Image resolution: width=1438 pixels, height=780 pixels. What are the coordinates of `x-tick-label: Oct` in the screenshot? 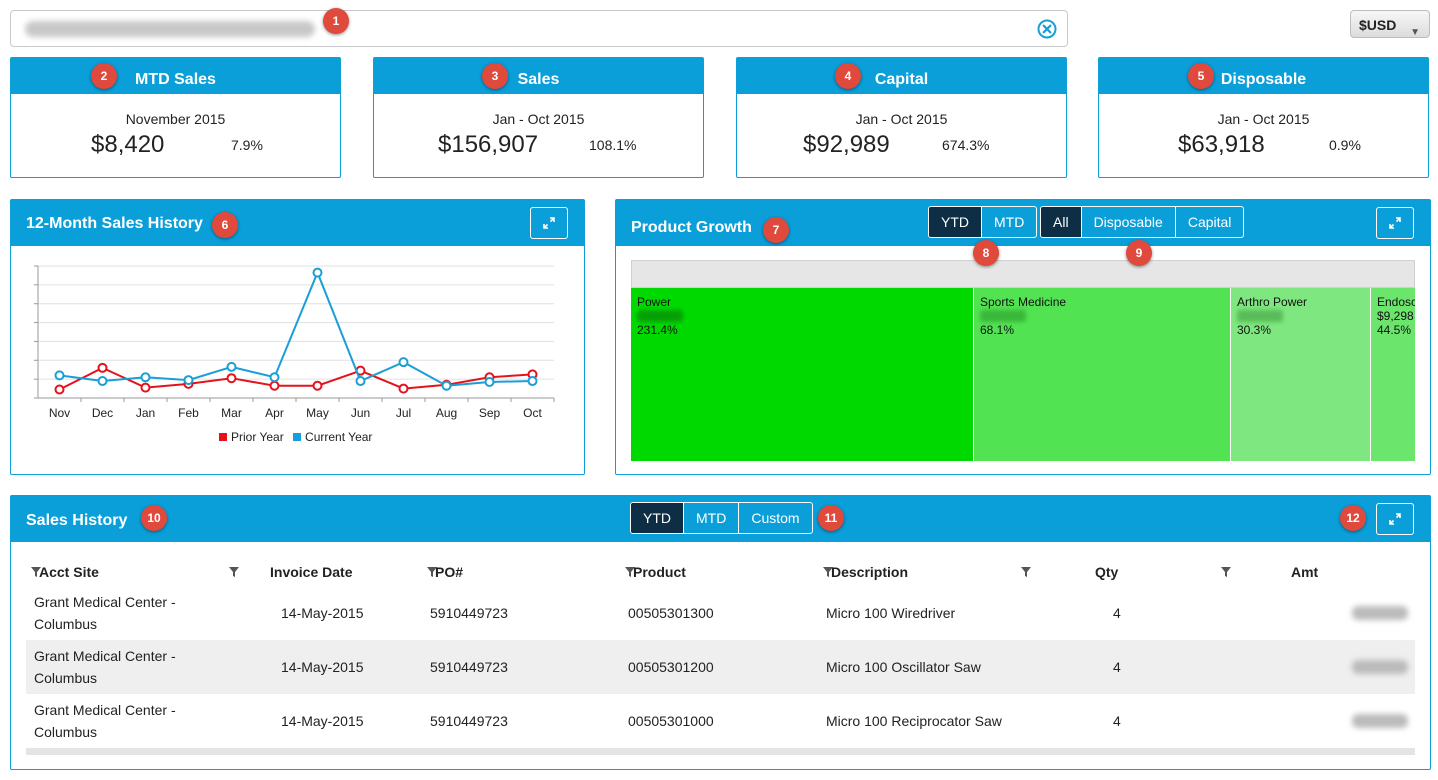 It's located at (532, 413).